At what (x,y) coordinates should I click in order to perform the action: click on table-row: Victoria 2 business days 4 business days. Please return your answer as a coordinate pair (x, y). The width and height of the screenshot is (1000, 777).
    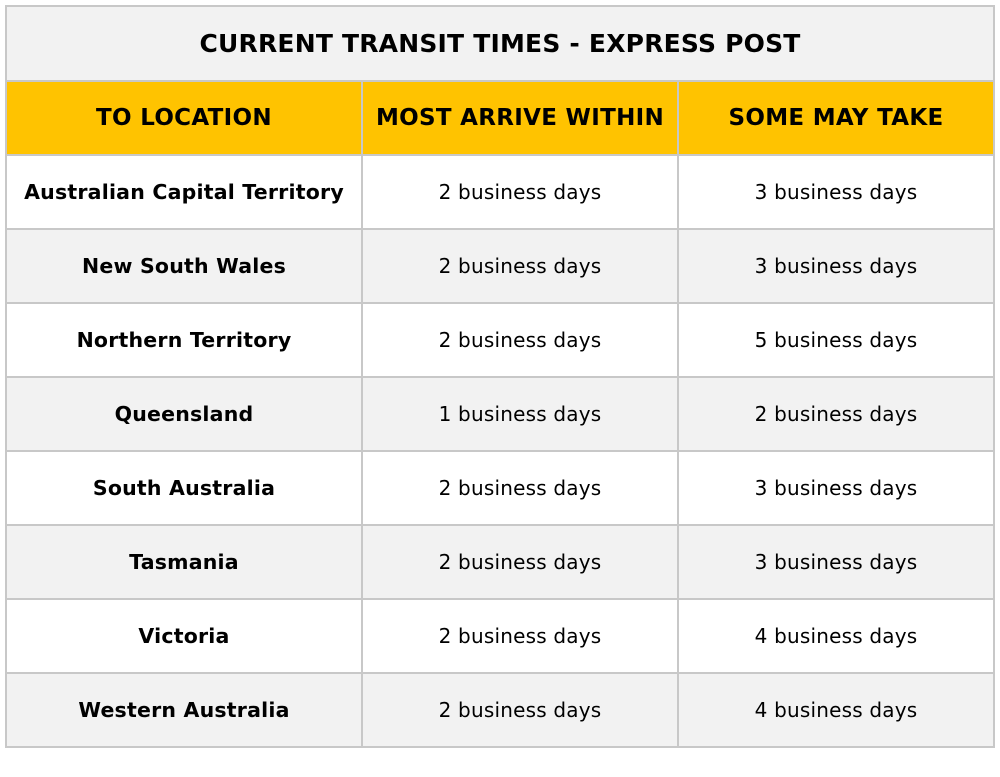
    Looking at the image, I should click on (500, 636).